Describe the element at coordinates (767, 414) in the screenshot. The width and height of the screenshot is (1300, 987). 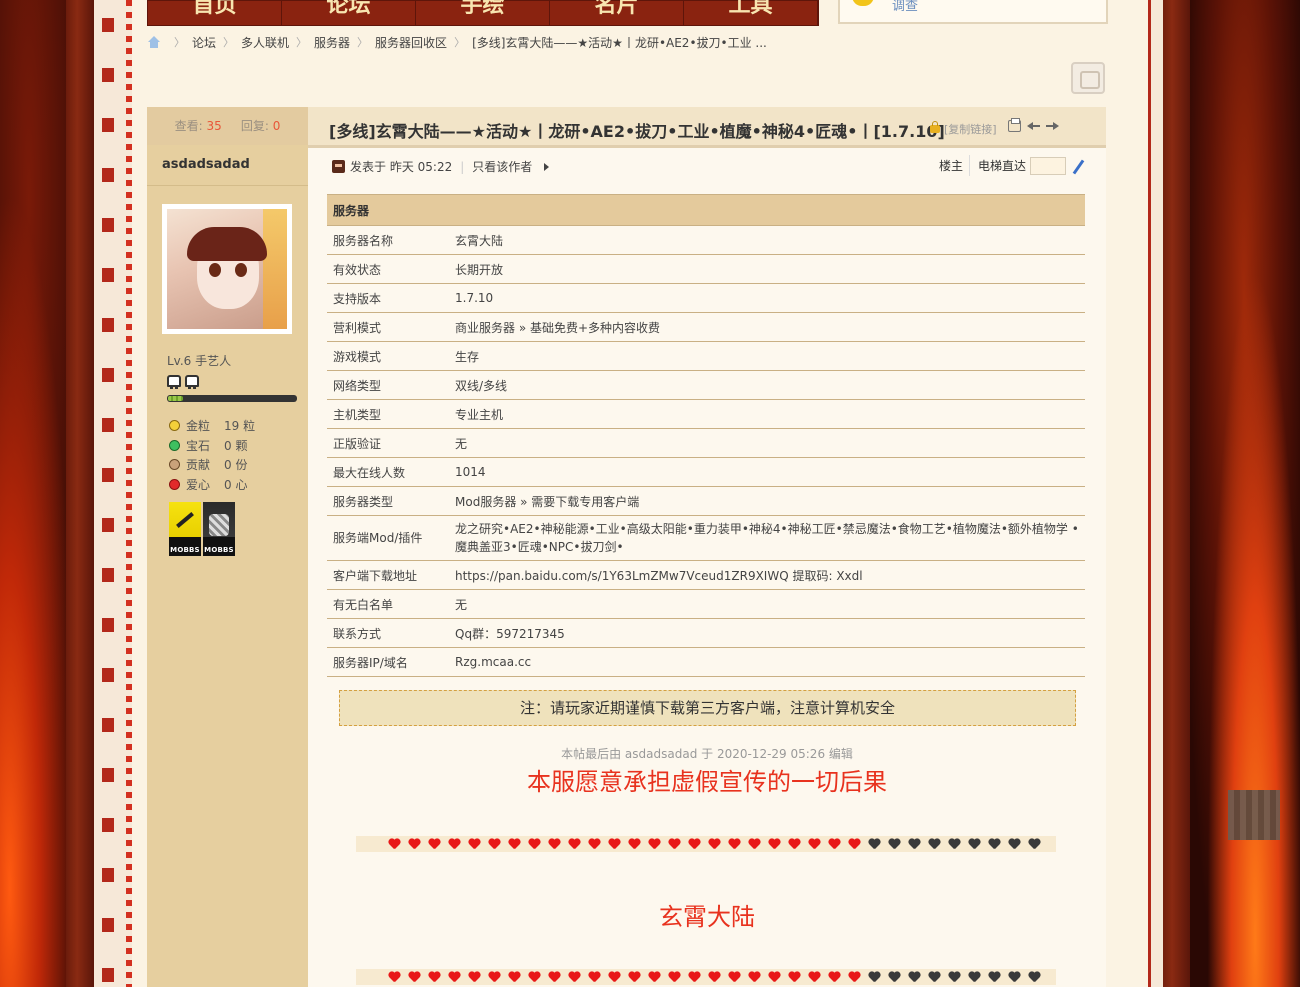
I see `row-value: 专业主机` at that location.